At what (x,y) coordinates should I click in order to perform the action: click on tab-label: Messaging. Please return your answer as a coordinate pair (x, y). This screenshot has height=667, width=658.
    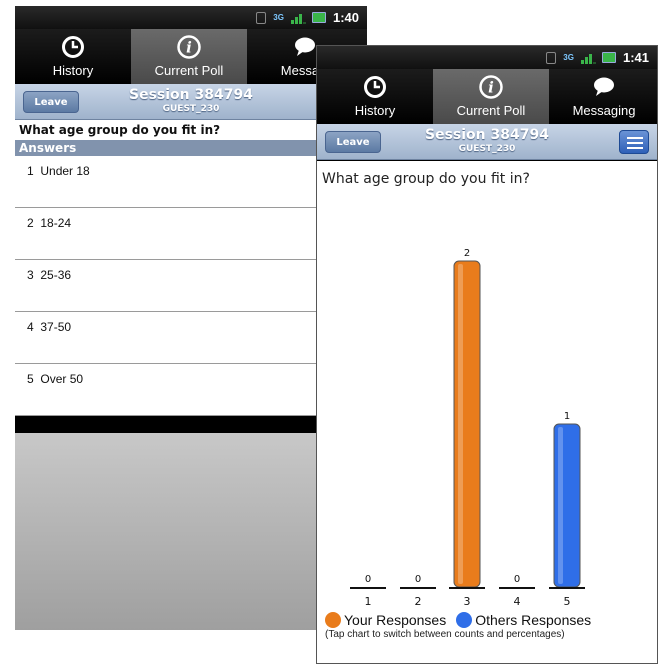
    Looking at the image, I should click on (604, 110).